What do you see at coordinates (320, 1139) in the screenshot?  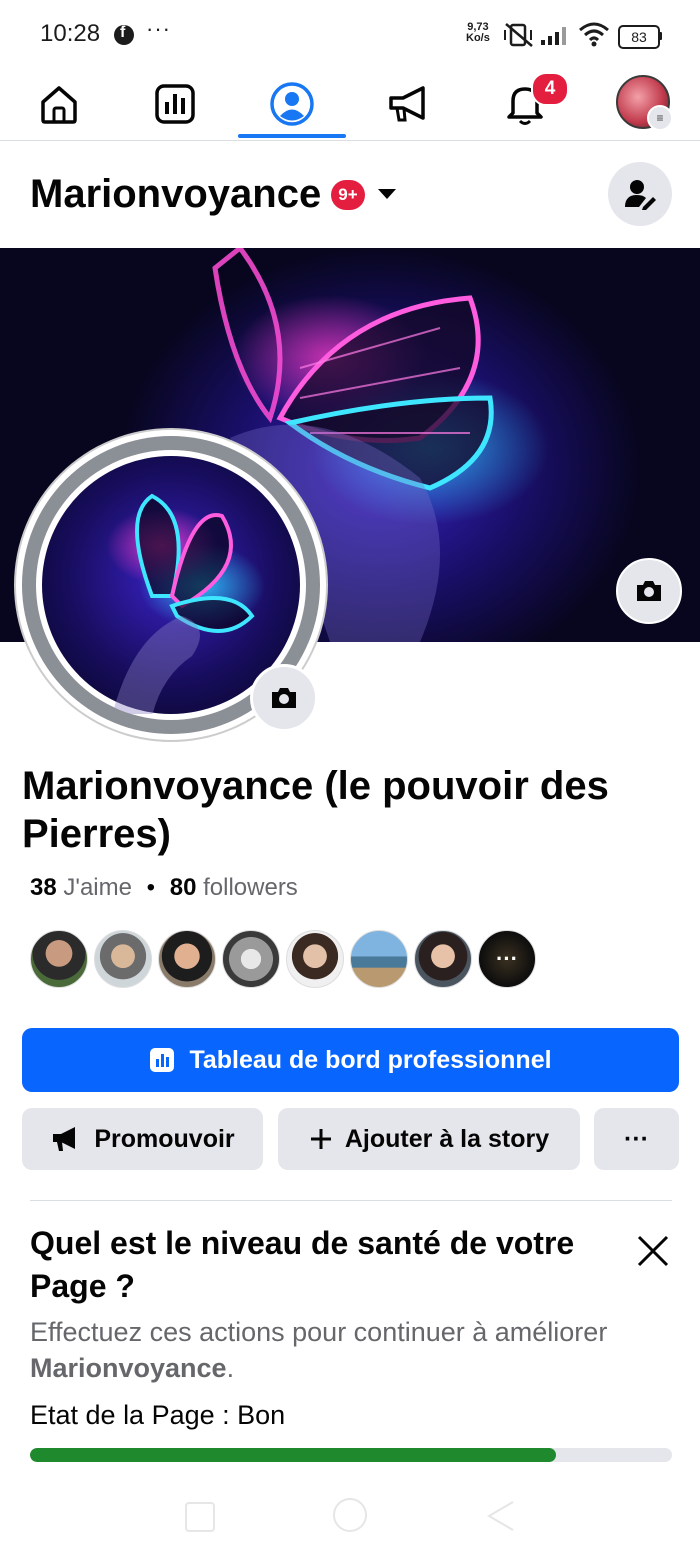 I see `plus-icon` at bounding box center [320, 1139].